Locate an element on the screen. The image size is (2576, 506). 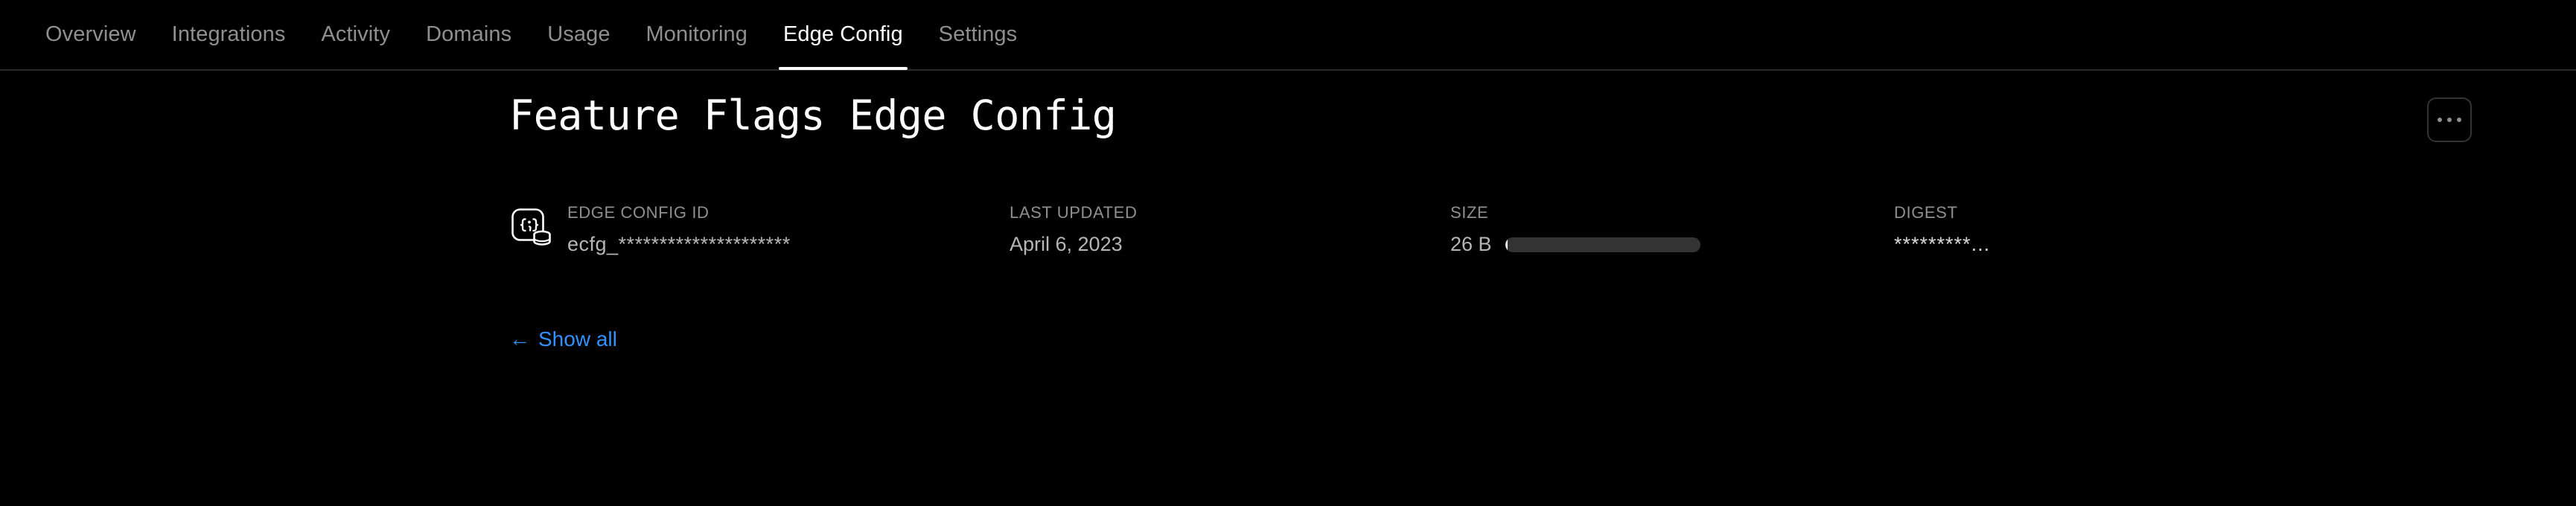
nav-tab-settings: Settings is located at coordinates (979, 35).